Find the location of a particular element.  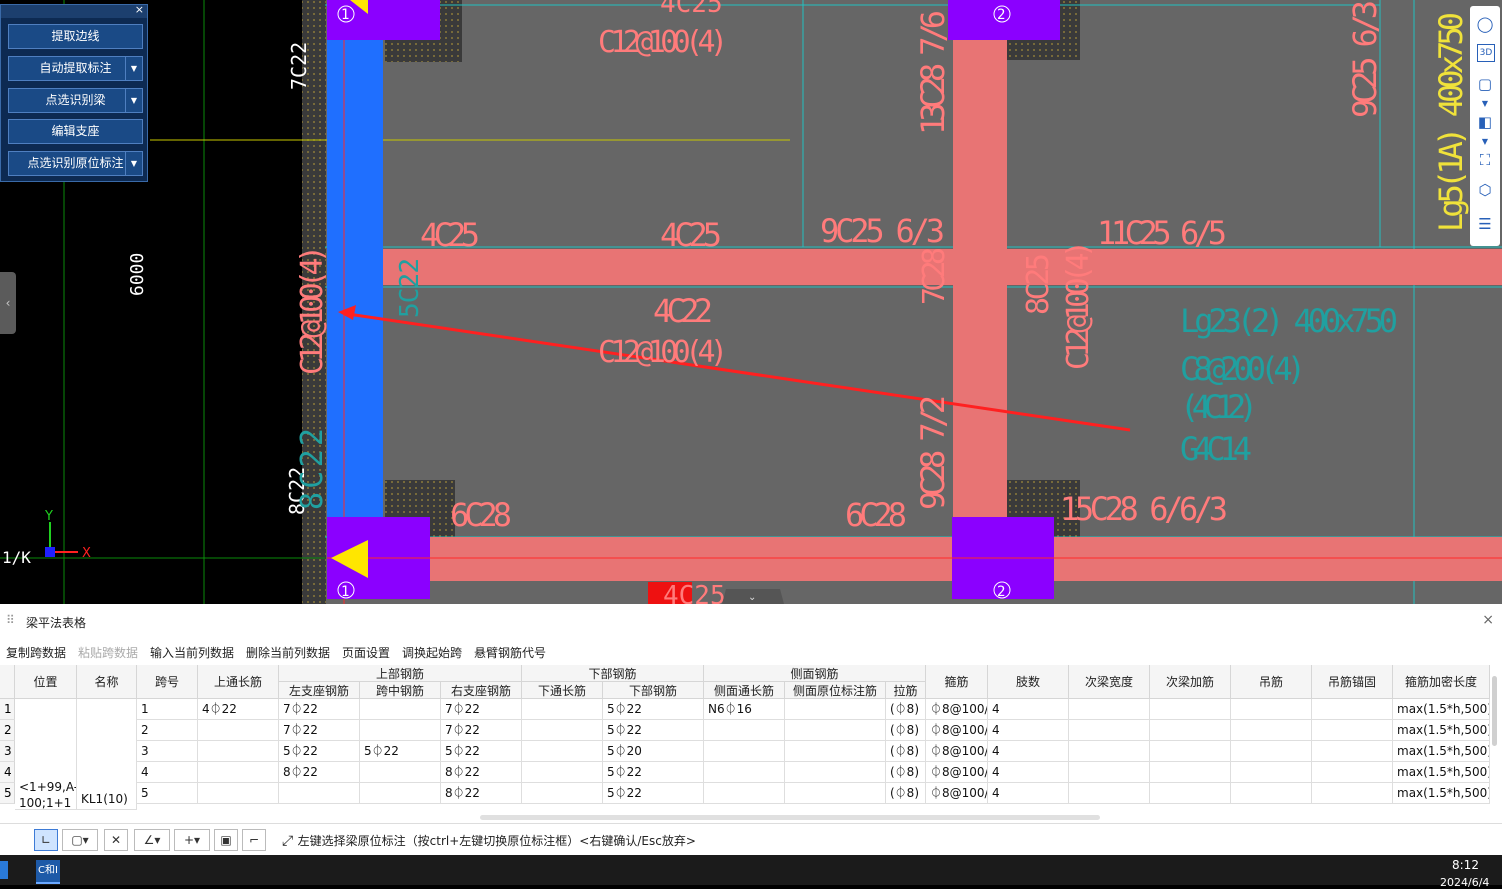

cross-icon: ✕ is located at coordinates (116, 840).